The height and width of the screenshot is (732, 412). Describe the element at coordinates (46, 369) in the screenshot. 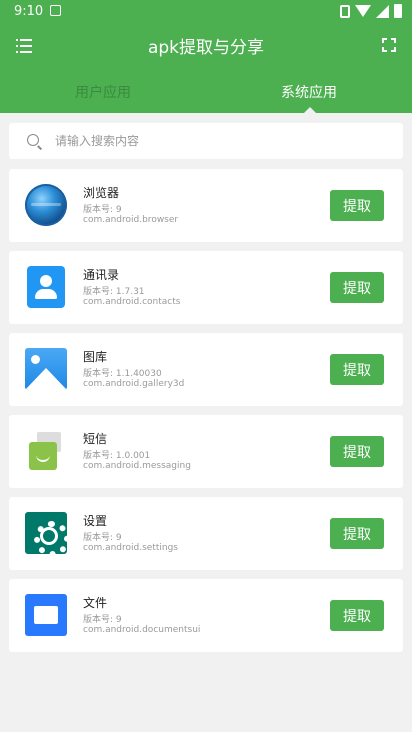

I see `gallery-icon` at that location.